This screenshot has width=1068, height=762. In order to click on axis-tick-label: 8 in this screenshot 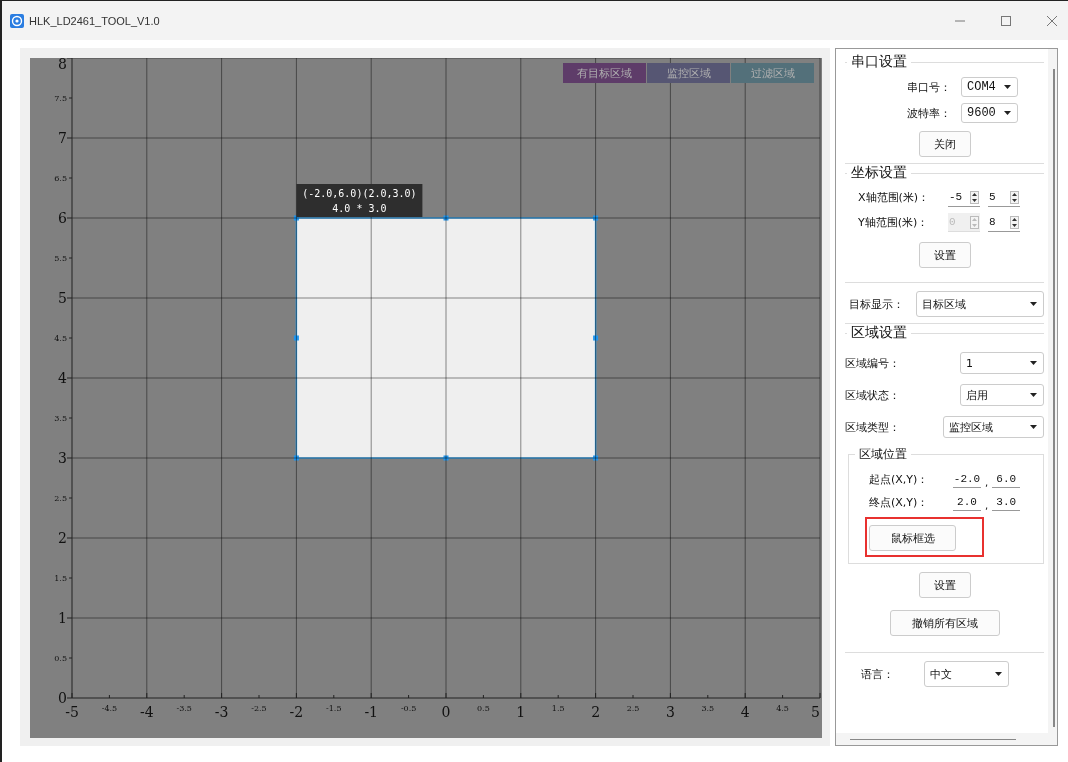, I will do `click(62, 65)`.